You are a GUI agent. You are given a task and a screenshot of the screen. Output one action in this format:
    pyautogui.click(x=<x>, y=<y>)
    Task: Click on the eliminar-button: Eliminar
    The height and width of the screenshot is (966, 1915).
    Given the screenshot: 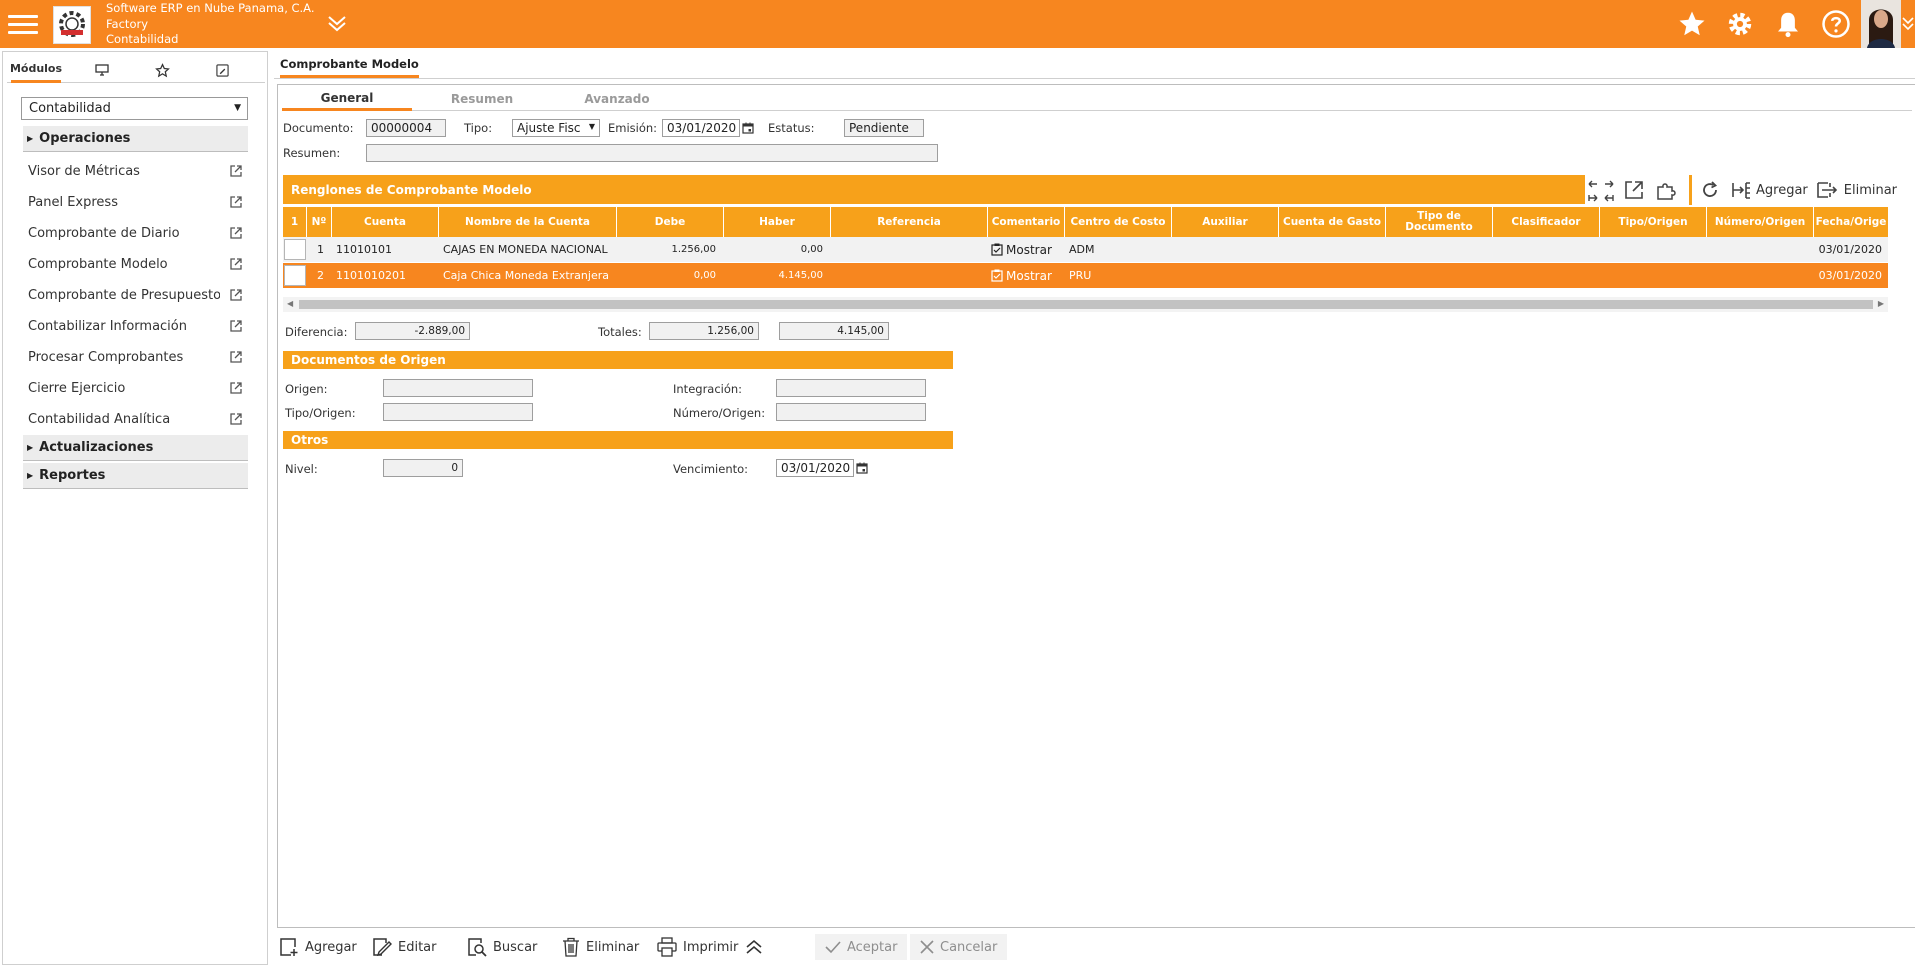 What is the action you would take?
    pyautogui.click(x=600, y=947)
    